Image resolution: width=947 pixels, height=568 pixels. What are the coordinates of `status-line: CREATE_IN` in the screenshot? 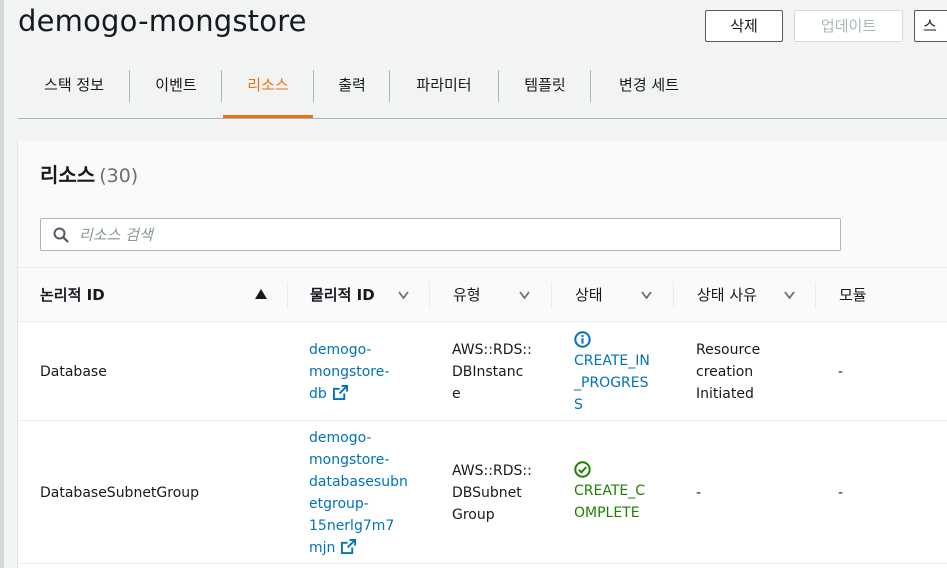 It's located at (612, 361).